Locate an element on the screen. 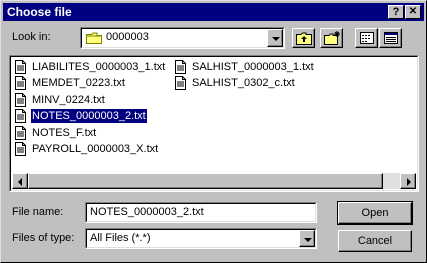  new-folder-button is located at coordinates (331, 38).